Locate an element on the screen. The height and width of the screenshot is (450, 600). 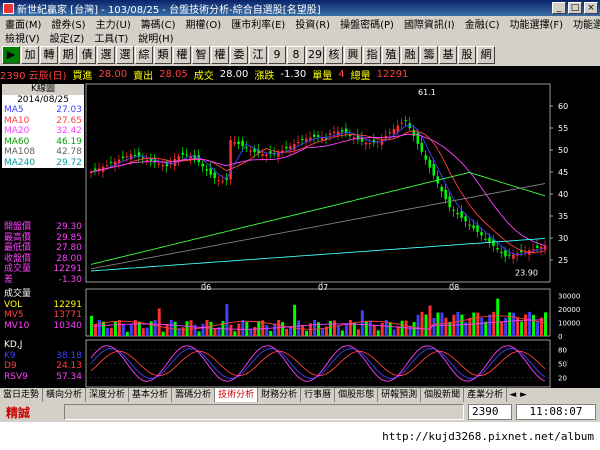
toolbar-button-24: 股 is located at coordinates (467, 55).